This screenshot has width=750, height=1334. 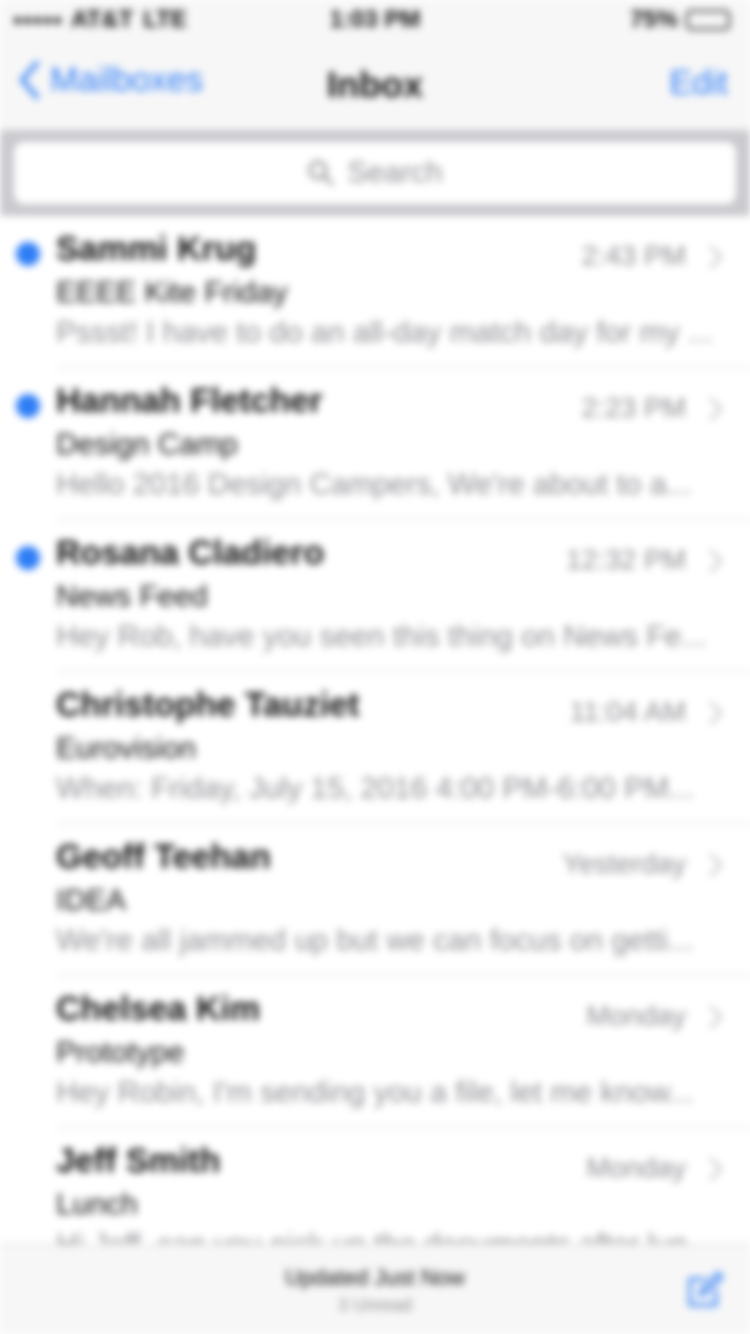 What do you see at coordinates (633, 255) in the screenshot?
I see `message-time: 2:43 PM` at bounding box center [633, 255].